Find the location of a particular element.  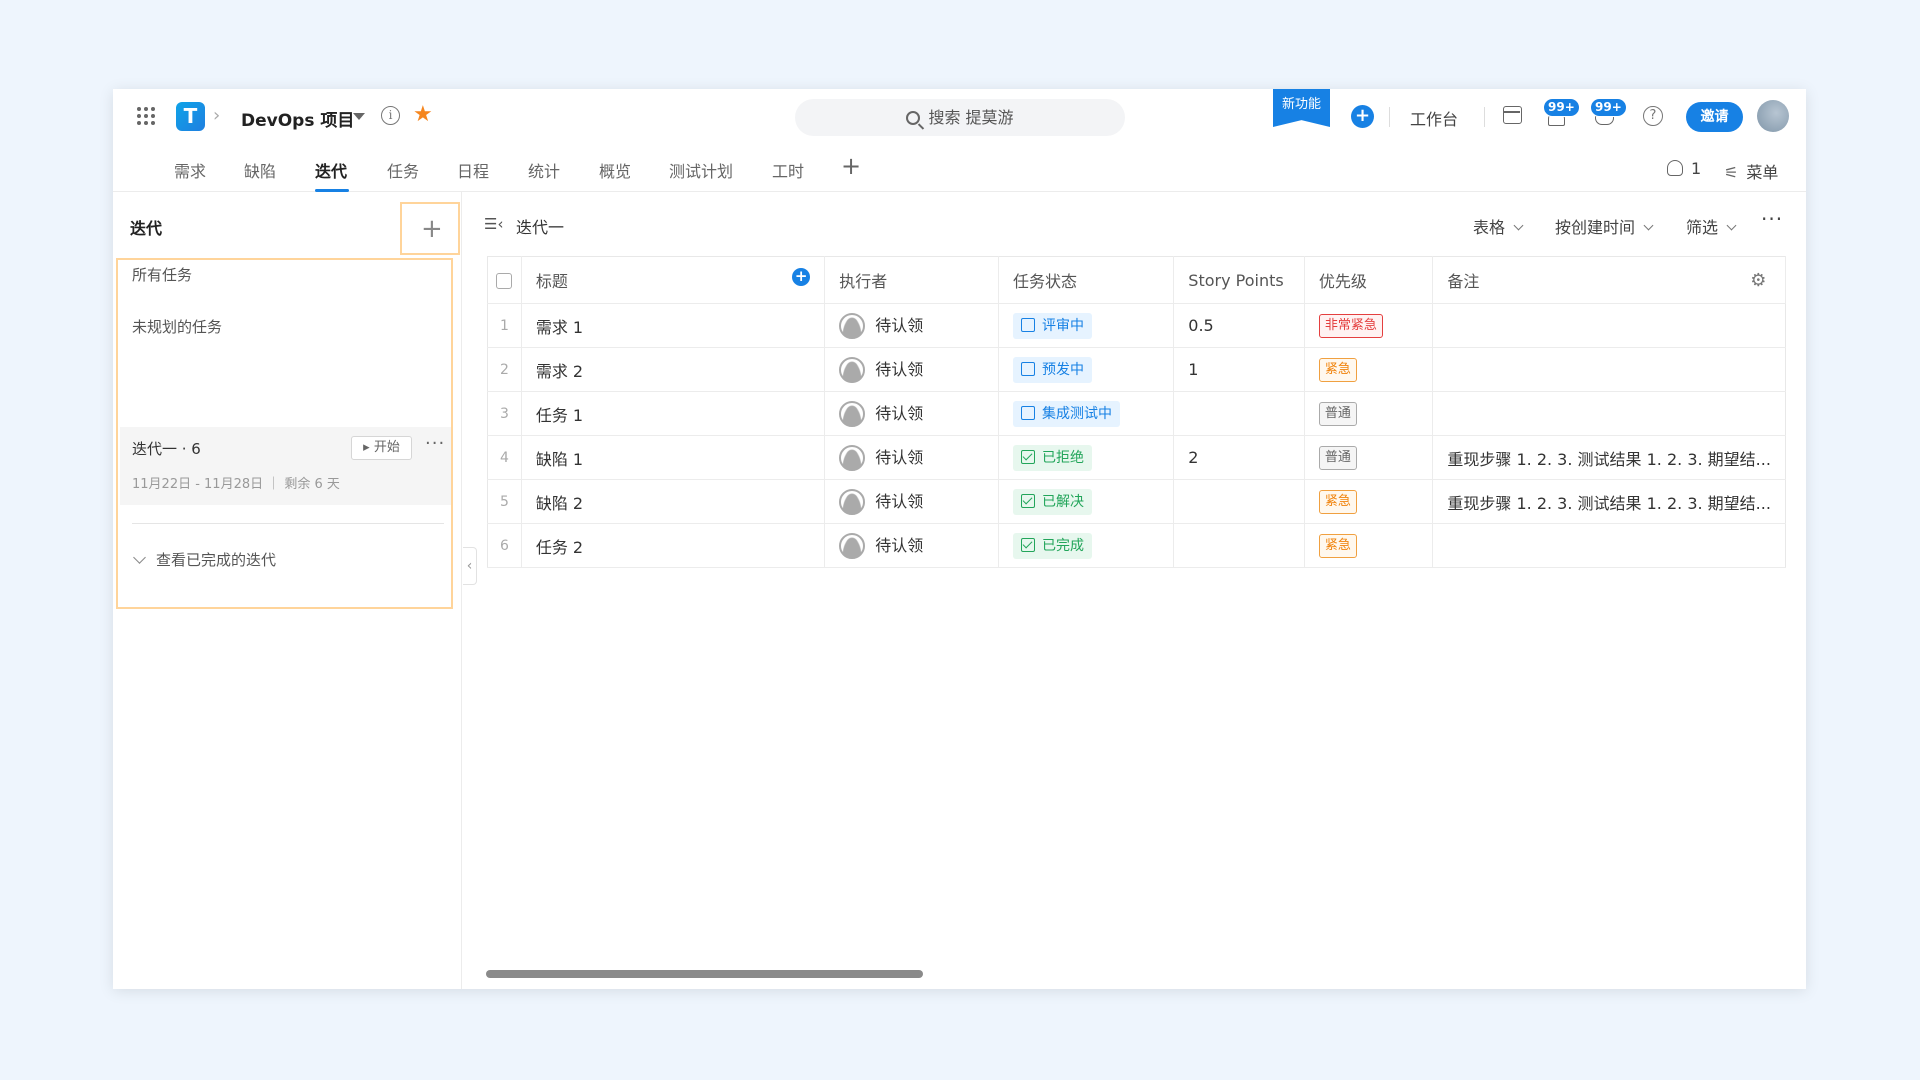

toggle-sidebar-icon: ☰‹ is located at coordinates (493, 224).